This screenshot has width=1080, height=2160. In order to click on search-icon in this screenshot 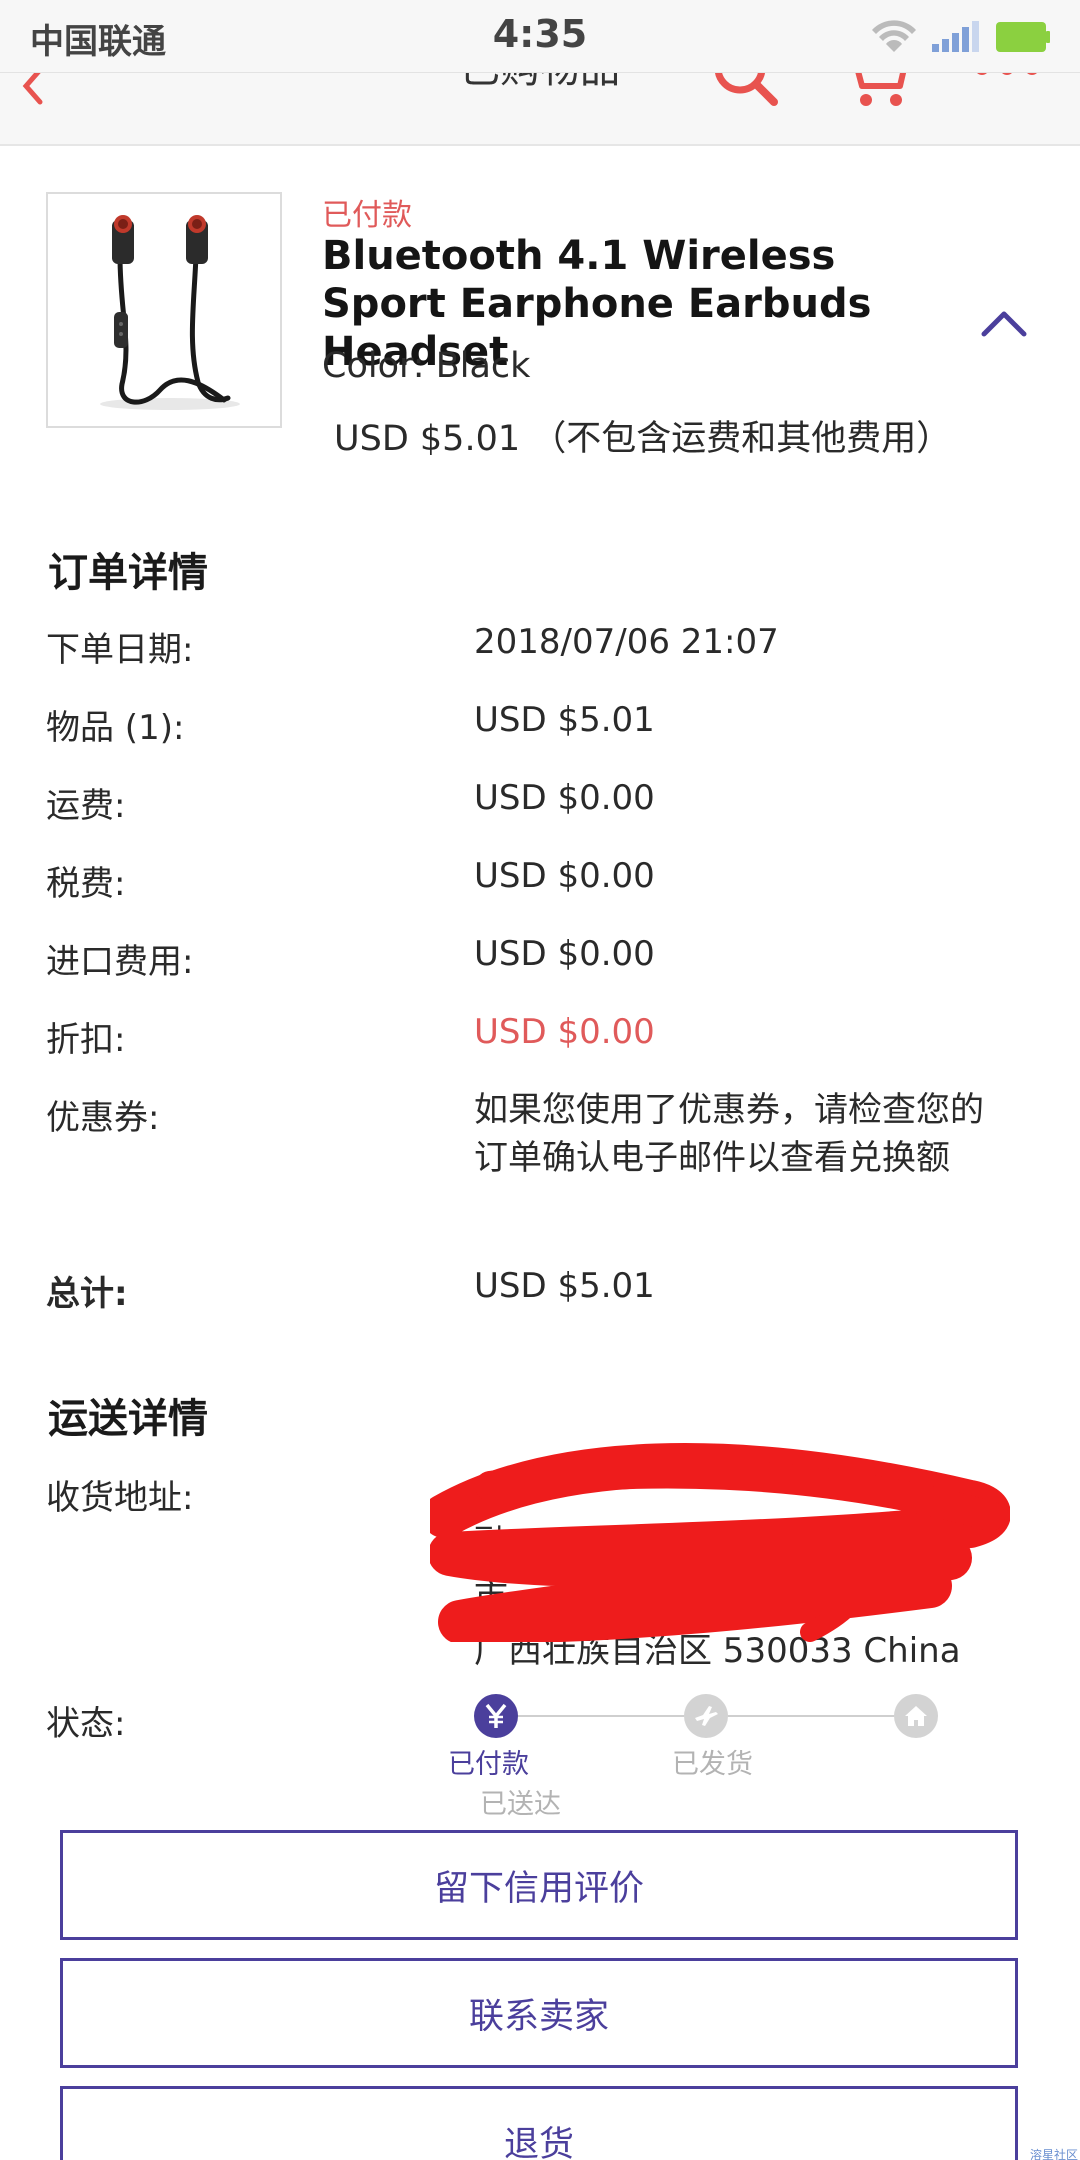, I will do `click(746, 91)`.